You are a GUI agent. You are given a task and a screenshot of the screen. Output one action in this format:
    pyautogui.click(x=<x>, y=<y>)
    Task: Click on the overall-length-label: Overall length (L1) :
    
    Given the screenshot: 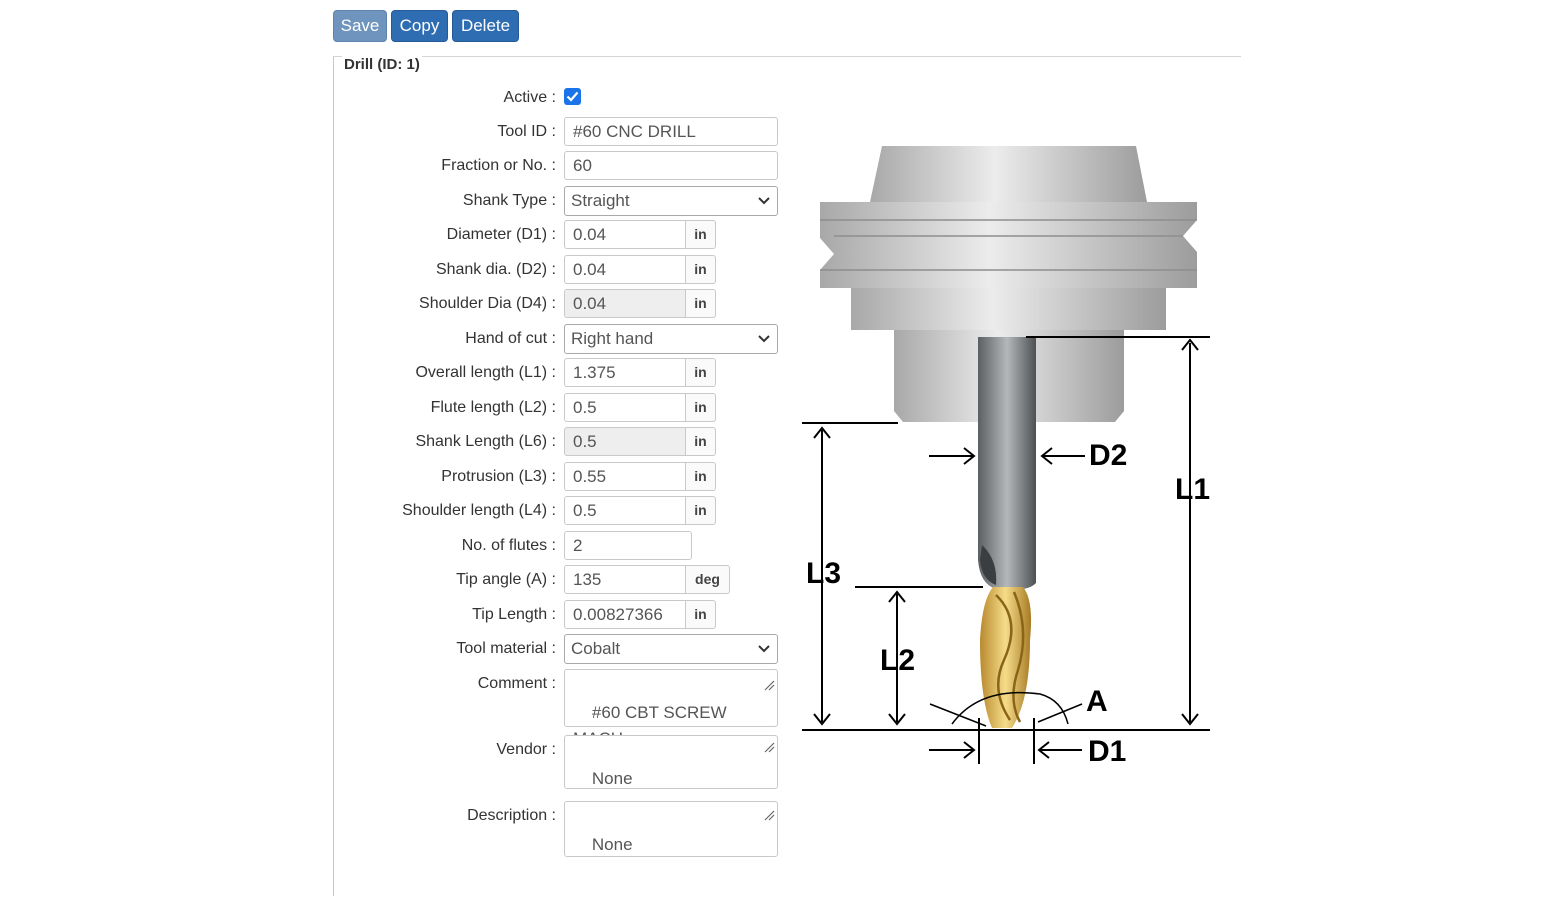 What is the action you would take?
    pyautogui.click(x=485, y=372)
    